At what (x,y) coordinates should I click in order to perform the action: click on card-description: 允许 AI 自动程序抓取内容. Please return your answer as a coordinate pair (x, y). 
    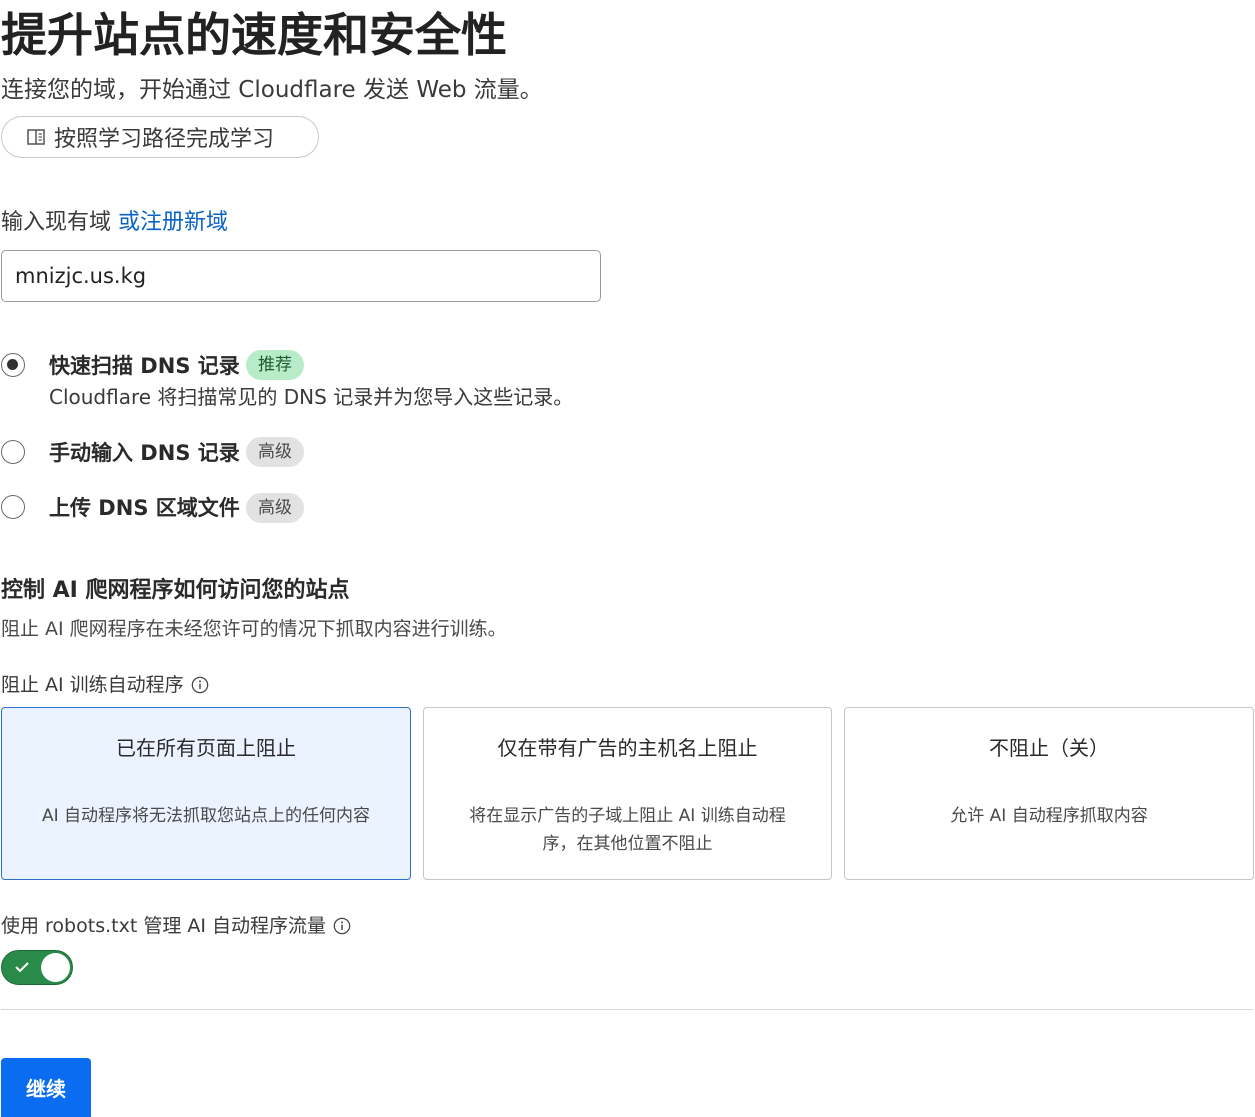
    Looking at the image, I should click on (1049, 816).